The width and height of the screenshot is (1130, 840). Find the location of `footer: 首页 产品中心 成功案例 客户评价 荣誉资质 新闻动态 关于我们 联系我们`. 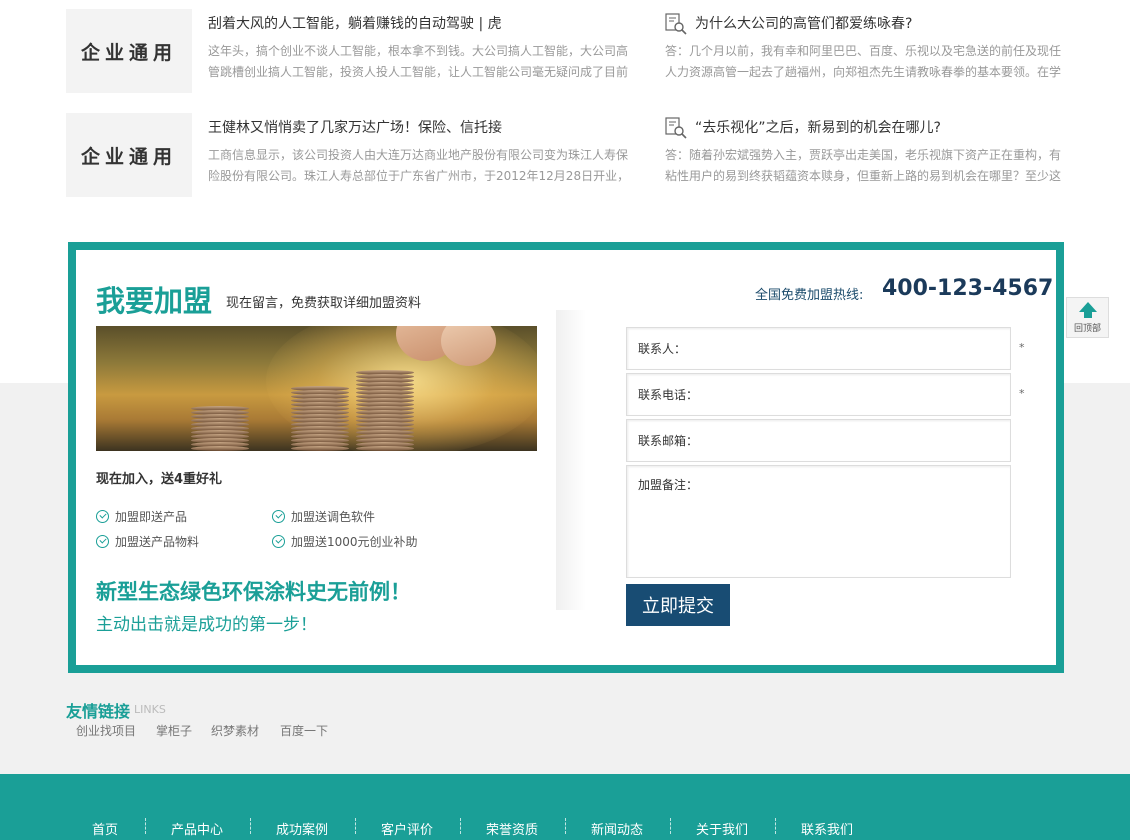

footer: 首页 产品中心 成功案例 客户评价 荣誉资质 新闻动态 关于我们 联系我们 is located at coordinates (565, 807).